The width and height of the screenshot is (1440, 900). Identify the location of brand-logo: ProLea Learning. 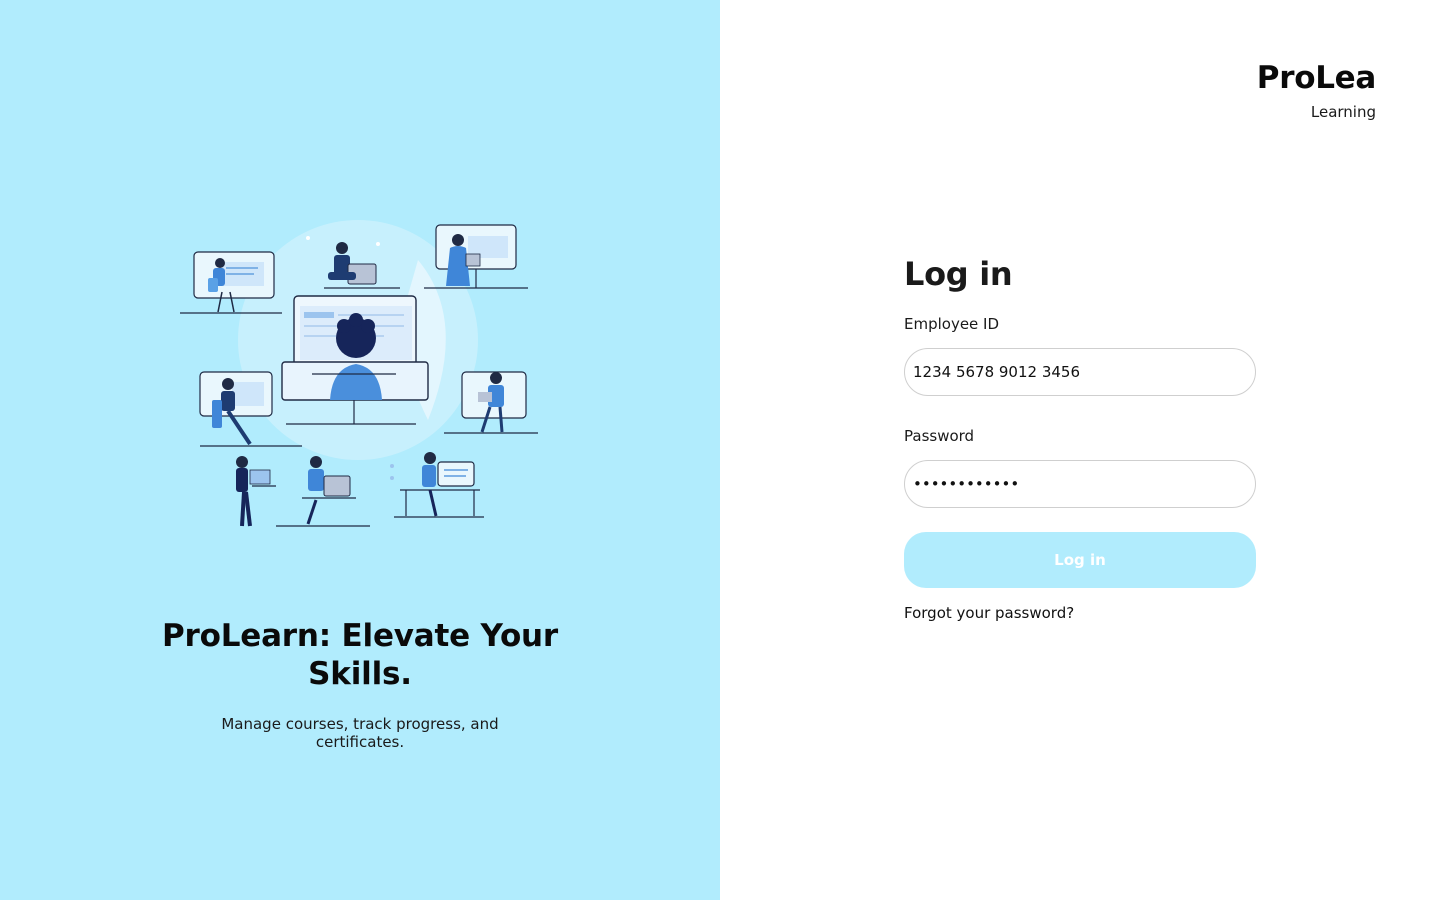
(1316, 91).